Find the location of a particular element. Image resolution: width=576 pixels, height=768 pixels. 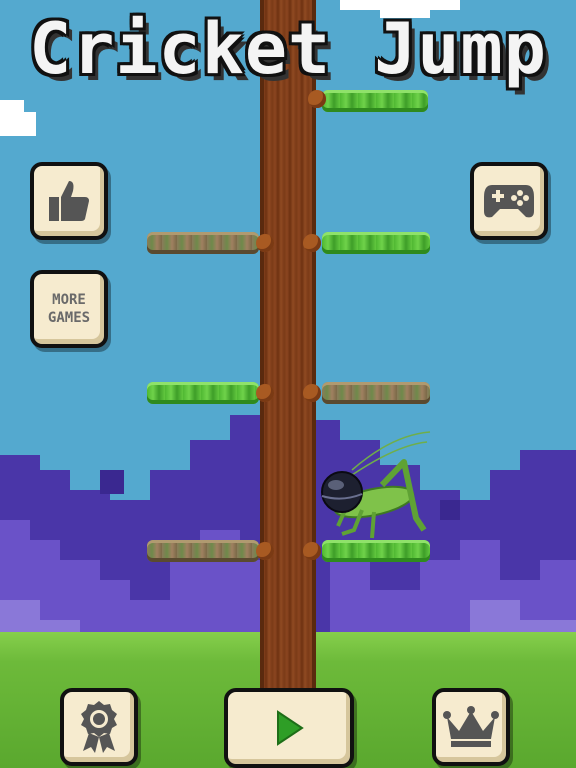

more-games-button: MORE GAMES is located at coordinates (69, 309).